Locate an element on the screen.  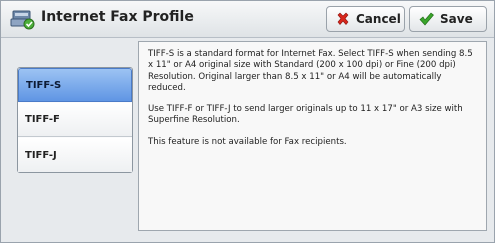
profile-option-tiff-f: TIFF-F is located at coordinates (75, 120).